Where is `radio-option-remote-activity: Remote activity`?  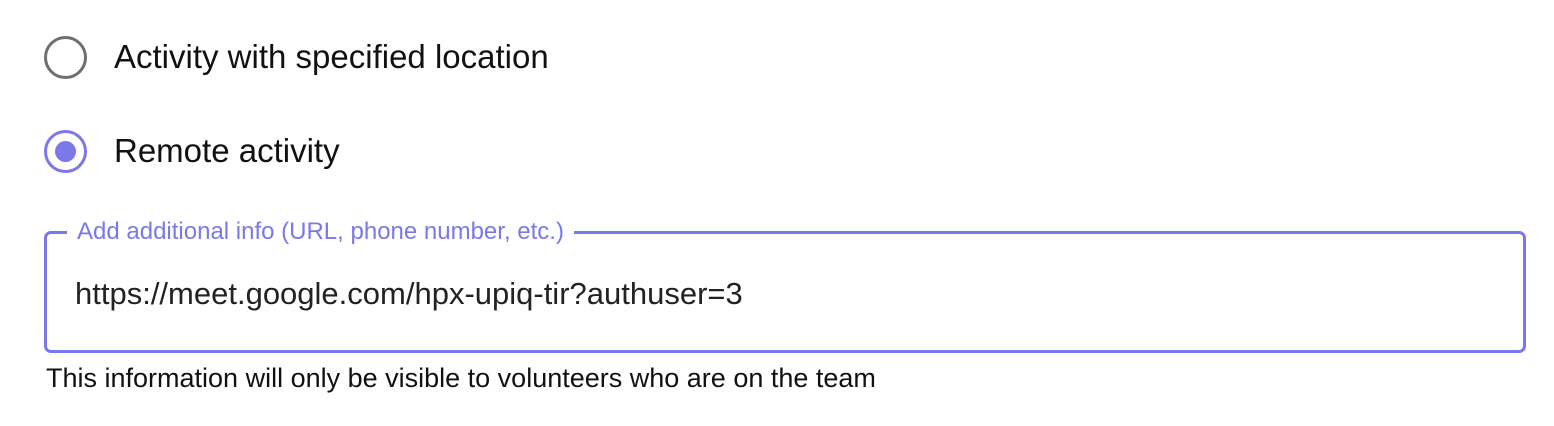
radio-option-remote-activity: Remote activity is located at coordinates (192, 151).